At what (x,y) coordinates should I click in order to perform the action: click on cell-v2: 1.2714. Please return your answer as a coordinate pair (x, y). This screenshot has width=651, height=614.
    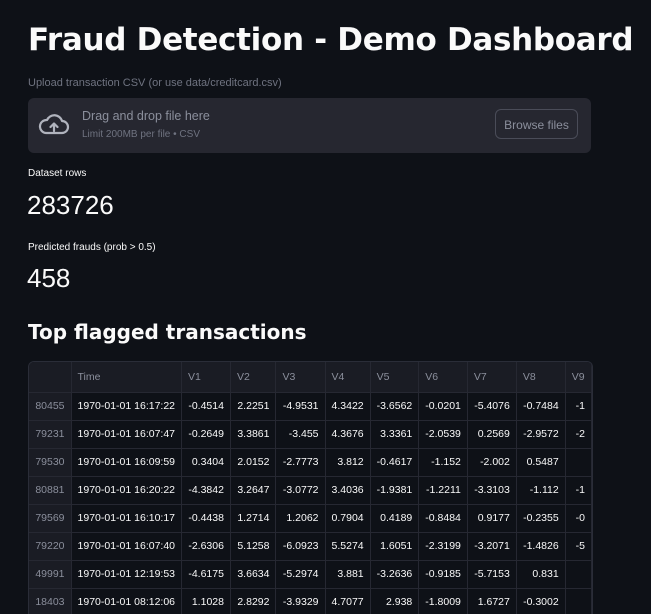
    Looking at the image, I should click on (253, 518).